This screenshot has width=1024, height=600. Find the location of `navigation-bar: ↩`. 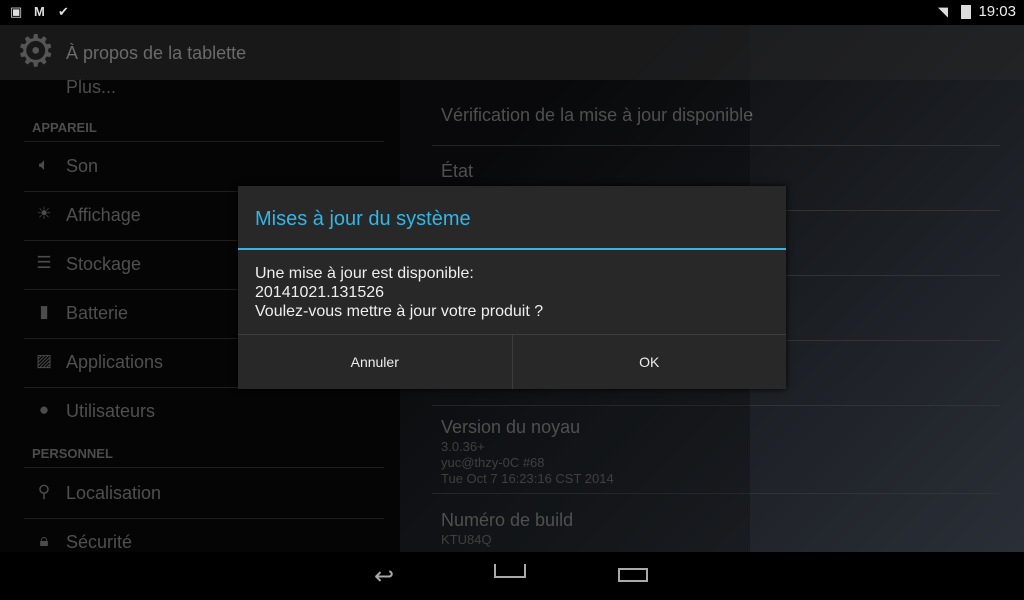

navigation-bar: ↩ is located at coordinates (512, 576).